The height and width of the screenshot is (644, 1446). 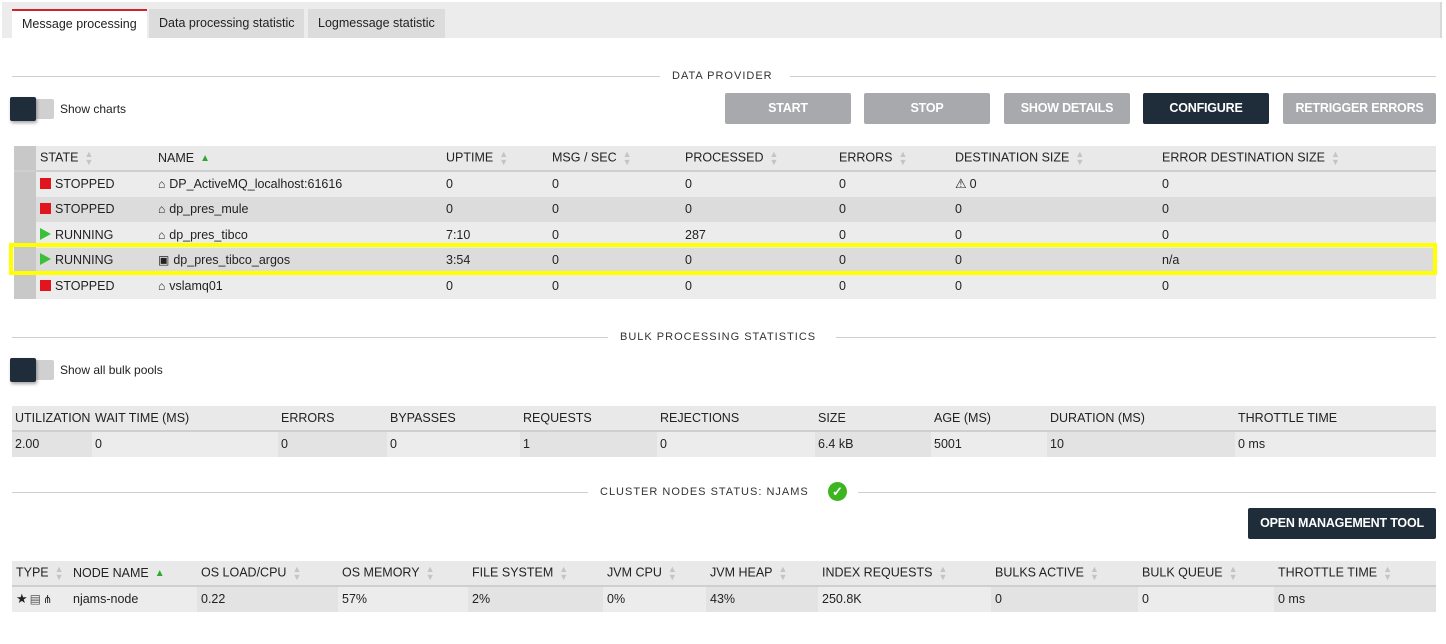 I want to click on bulk-queue-cell: 0, so click(x=1206, y=599).